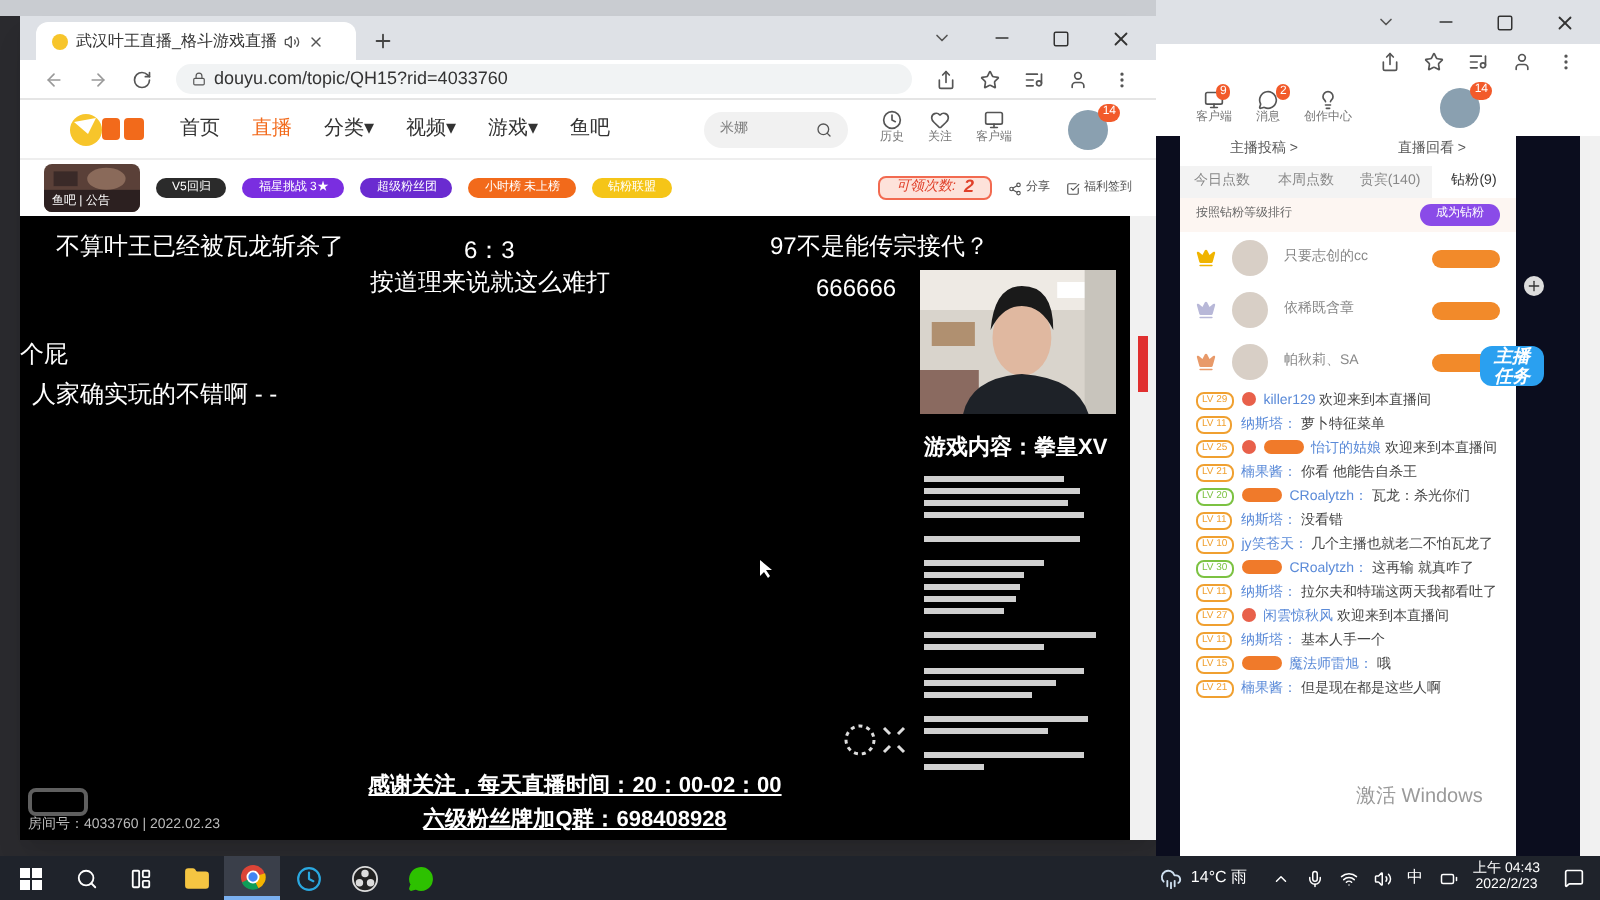  I want to click on nav-link: 鱼吧, so click(590, 129).